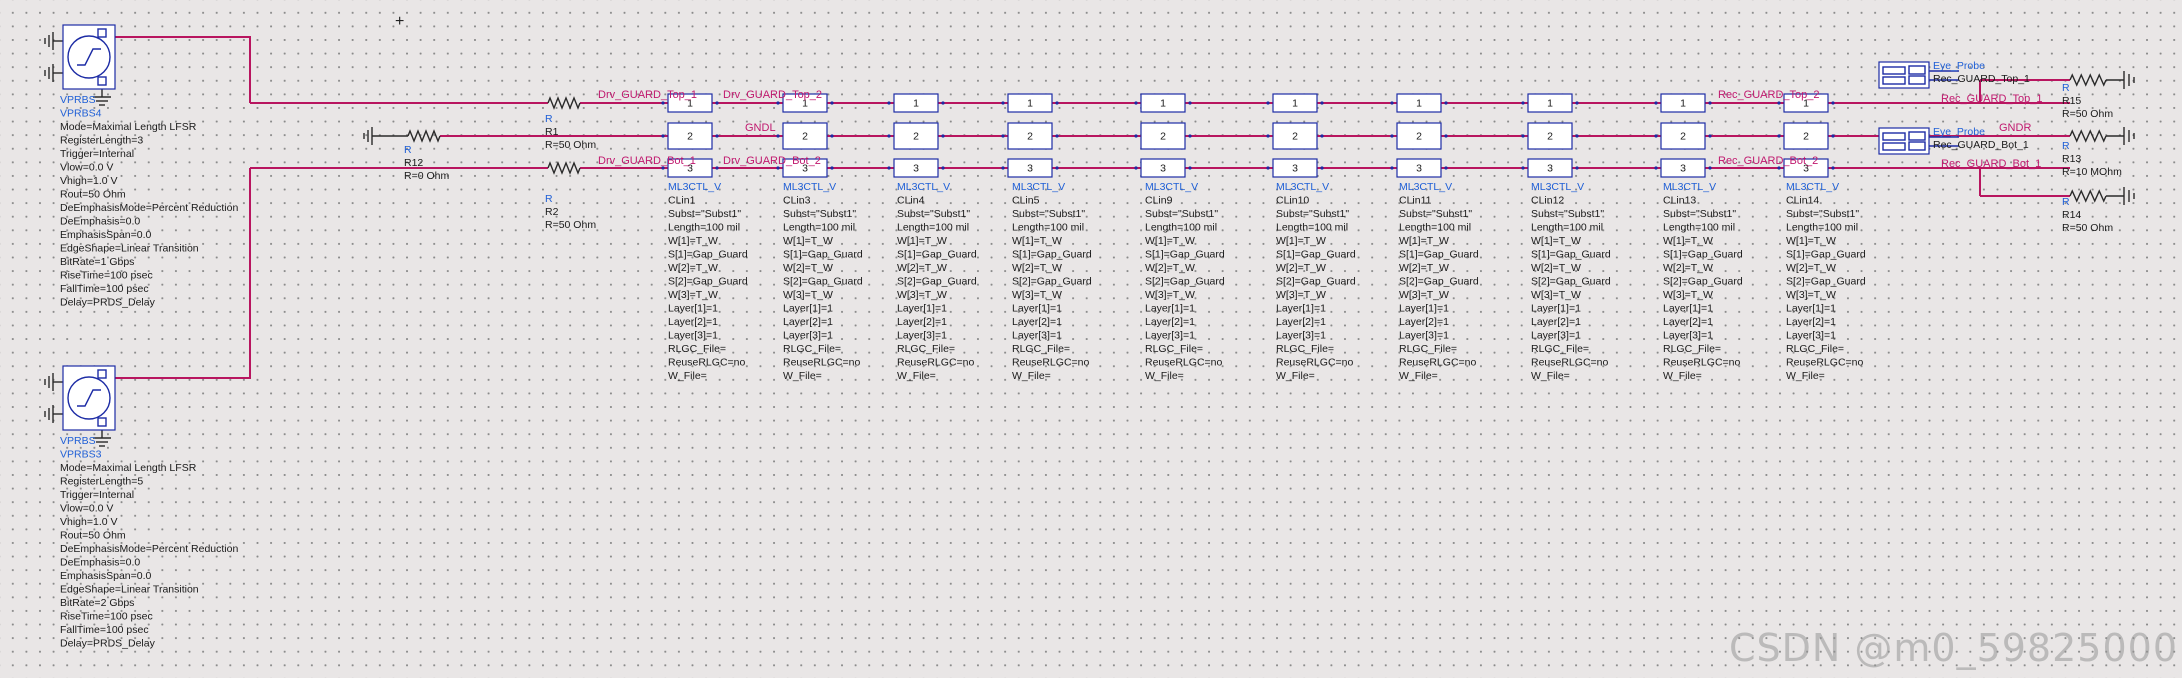  Describe the element at coordinates (106, 617) in the screenshot. I see `source-param: RiseTime=100 psec` at that location.